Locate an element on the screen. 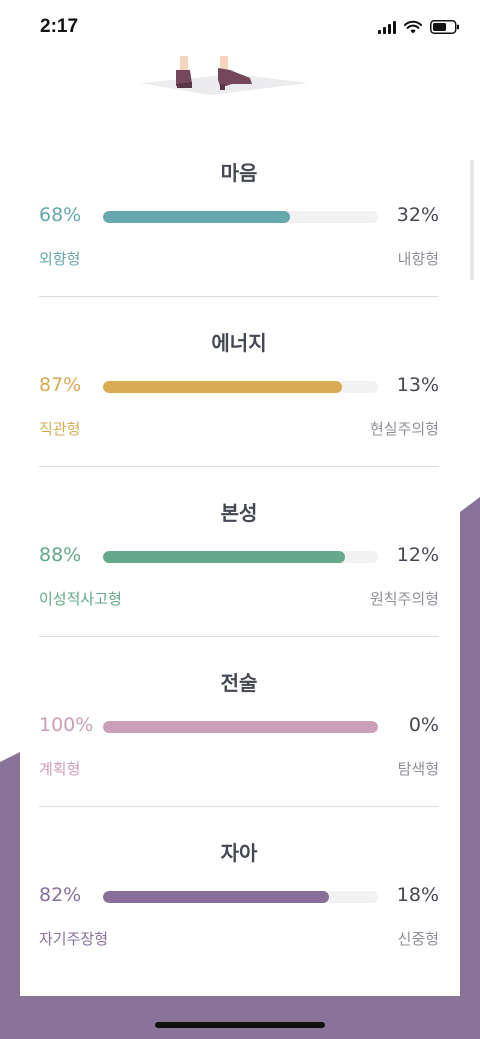 The image size is (480, 1039). section-title: 전술 is located at coordinates (239, 683).